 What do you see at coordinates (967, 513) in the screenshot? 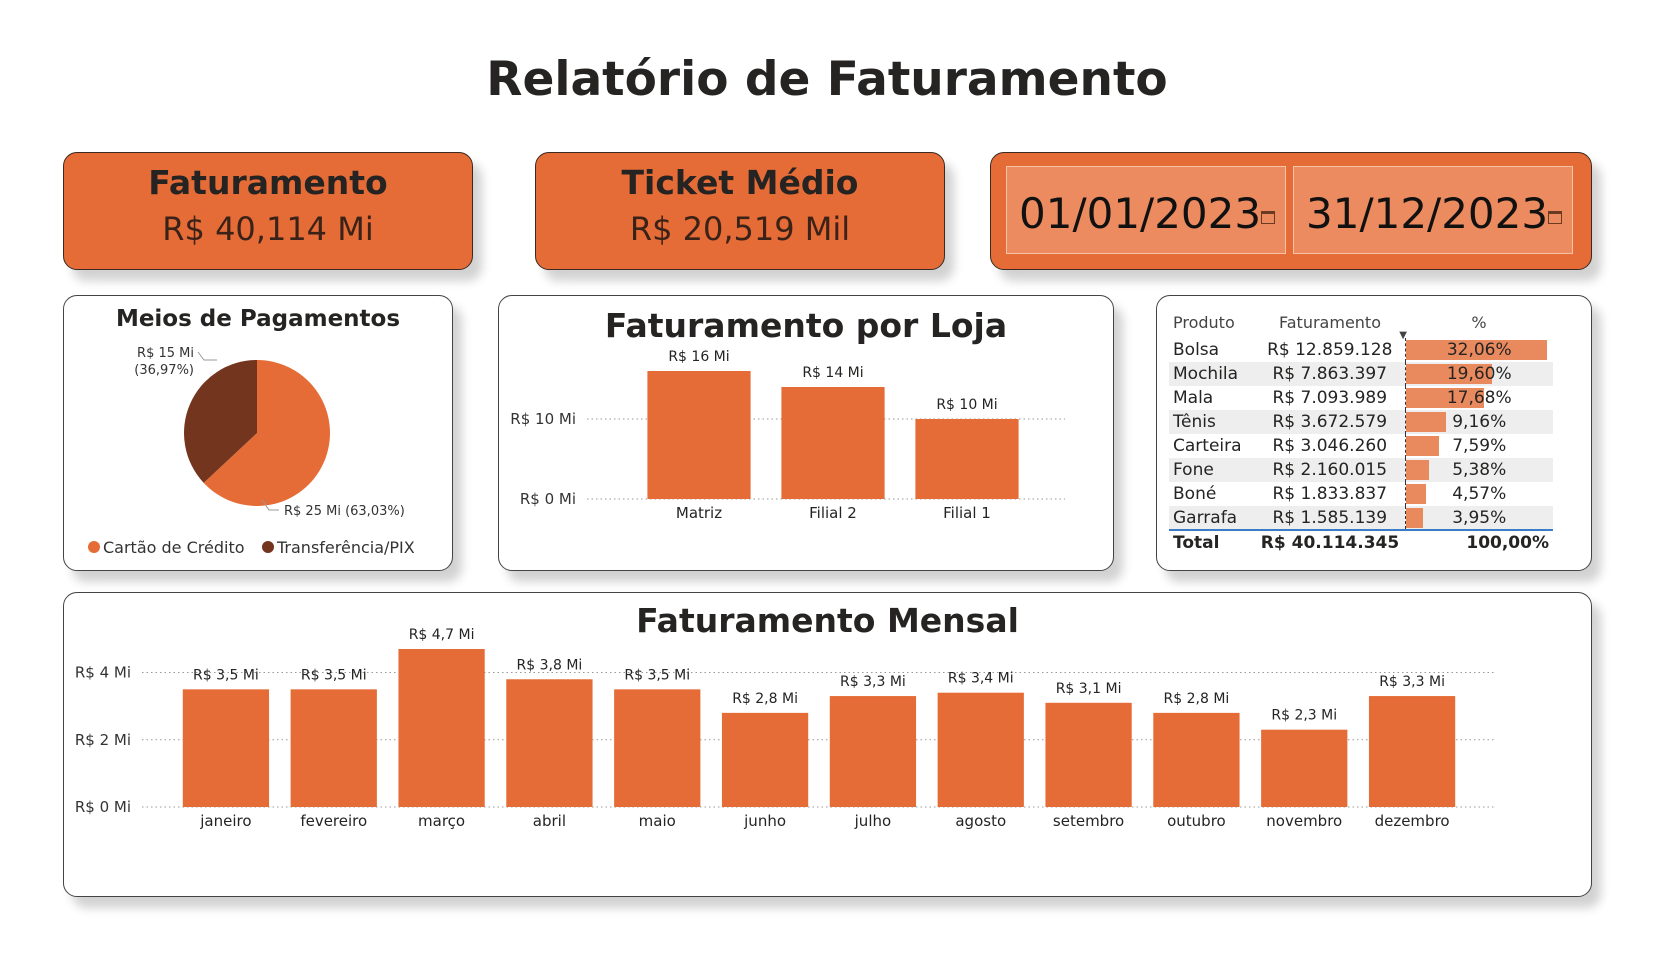
I see `x-tick-label: Filial 1` at bounding box center [967, 513].